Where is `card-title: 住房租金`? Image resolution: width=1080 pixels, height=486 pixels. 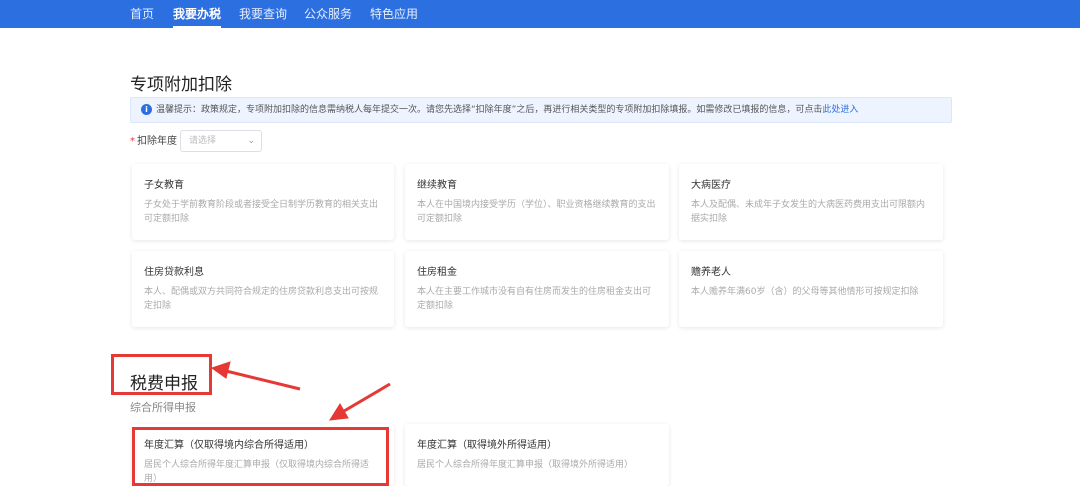 card-title: 住房租金 is located at coordinates (437, 272).